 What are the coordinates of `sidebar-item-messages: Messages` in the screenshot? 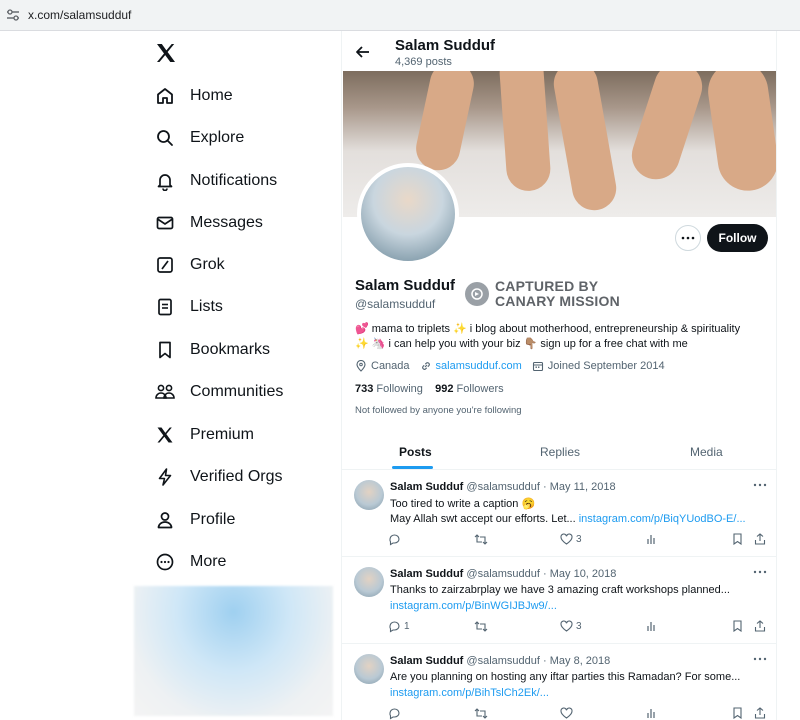 It's located at (208, 223).